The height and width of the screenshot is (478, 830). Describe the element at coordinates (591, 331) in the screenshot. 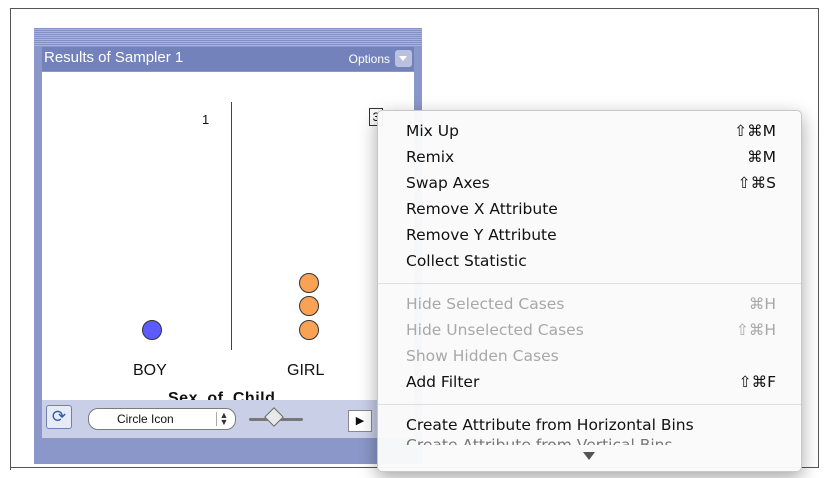

I see `menu-item-hide-unselected-cases: Hide Unselected Cases ⇧⌘H` at that location.